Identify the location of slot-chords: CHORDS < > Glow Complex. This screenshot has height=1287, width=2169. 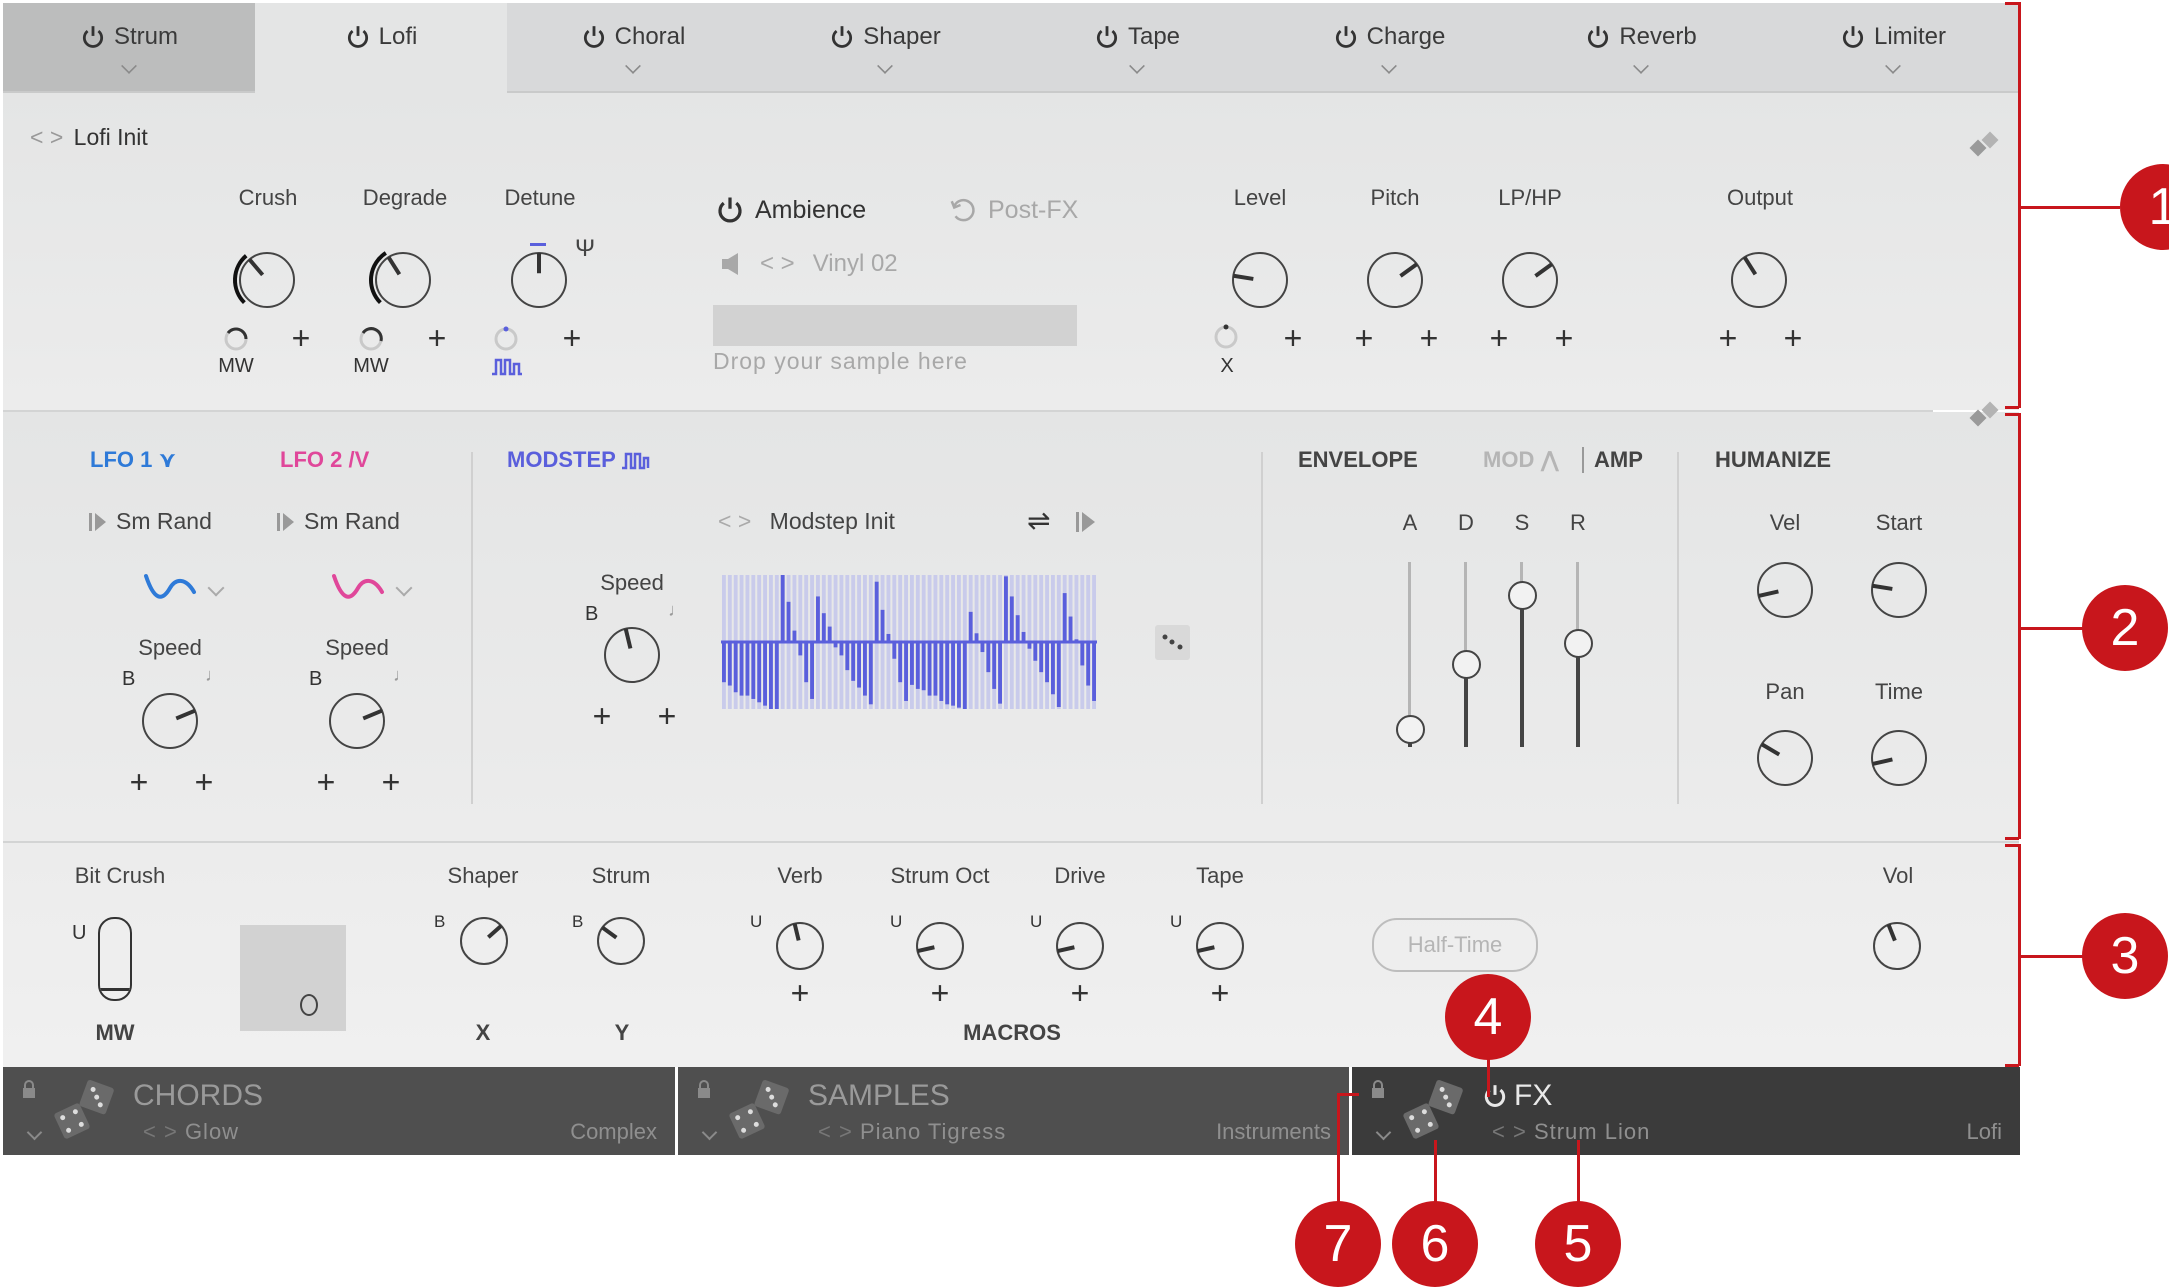
(339, 1111).